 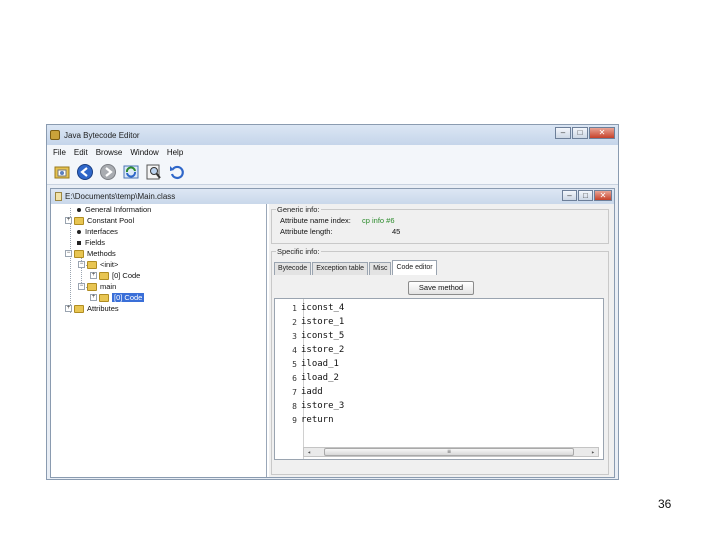 What do you see at coordinates (332, 135) in the screenshot?
I see `title-bar: Java Bytecode Editor – □ ✕` at bounding box center [332, 135].